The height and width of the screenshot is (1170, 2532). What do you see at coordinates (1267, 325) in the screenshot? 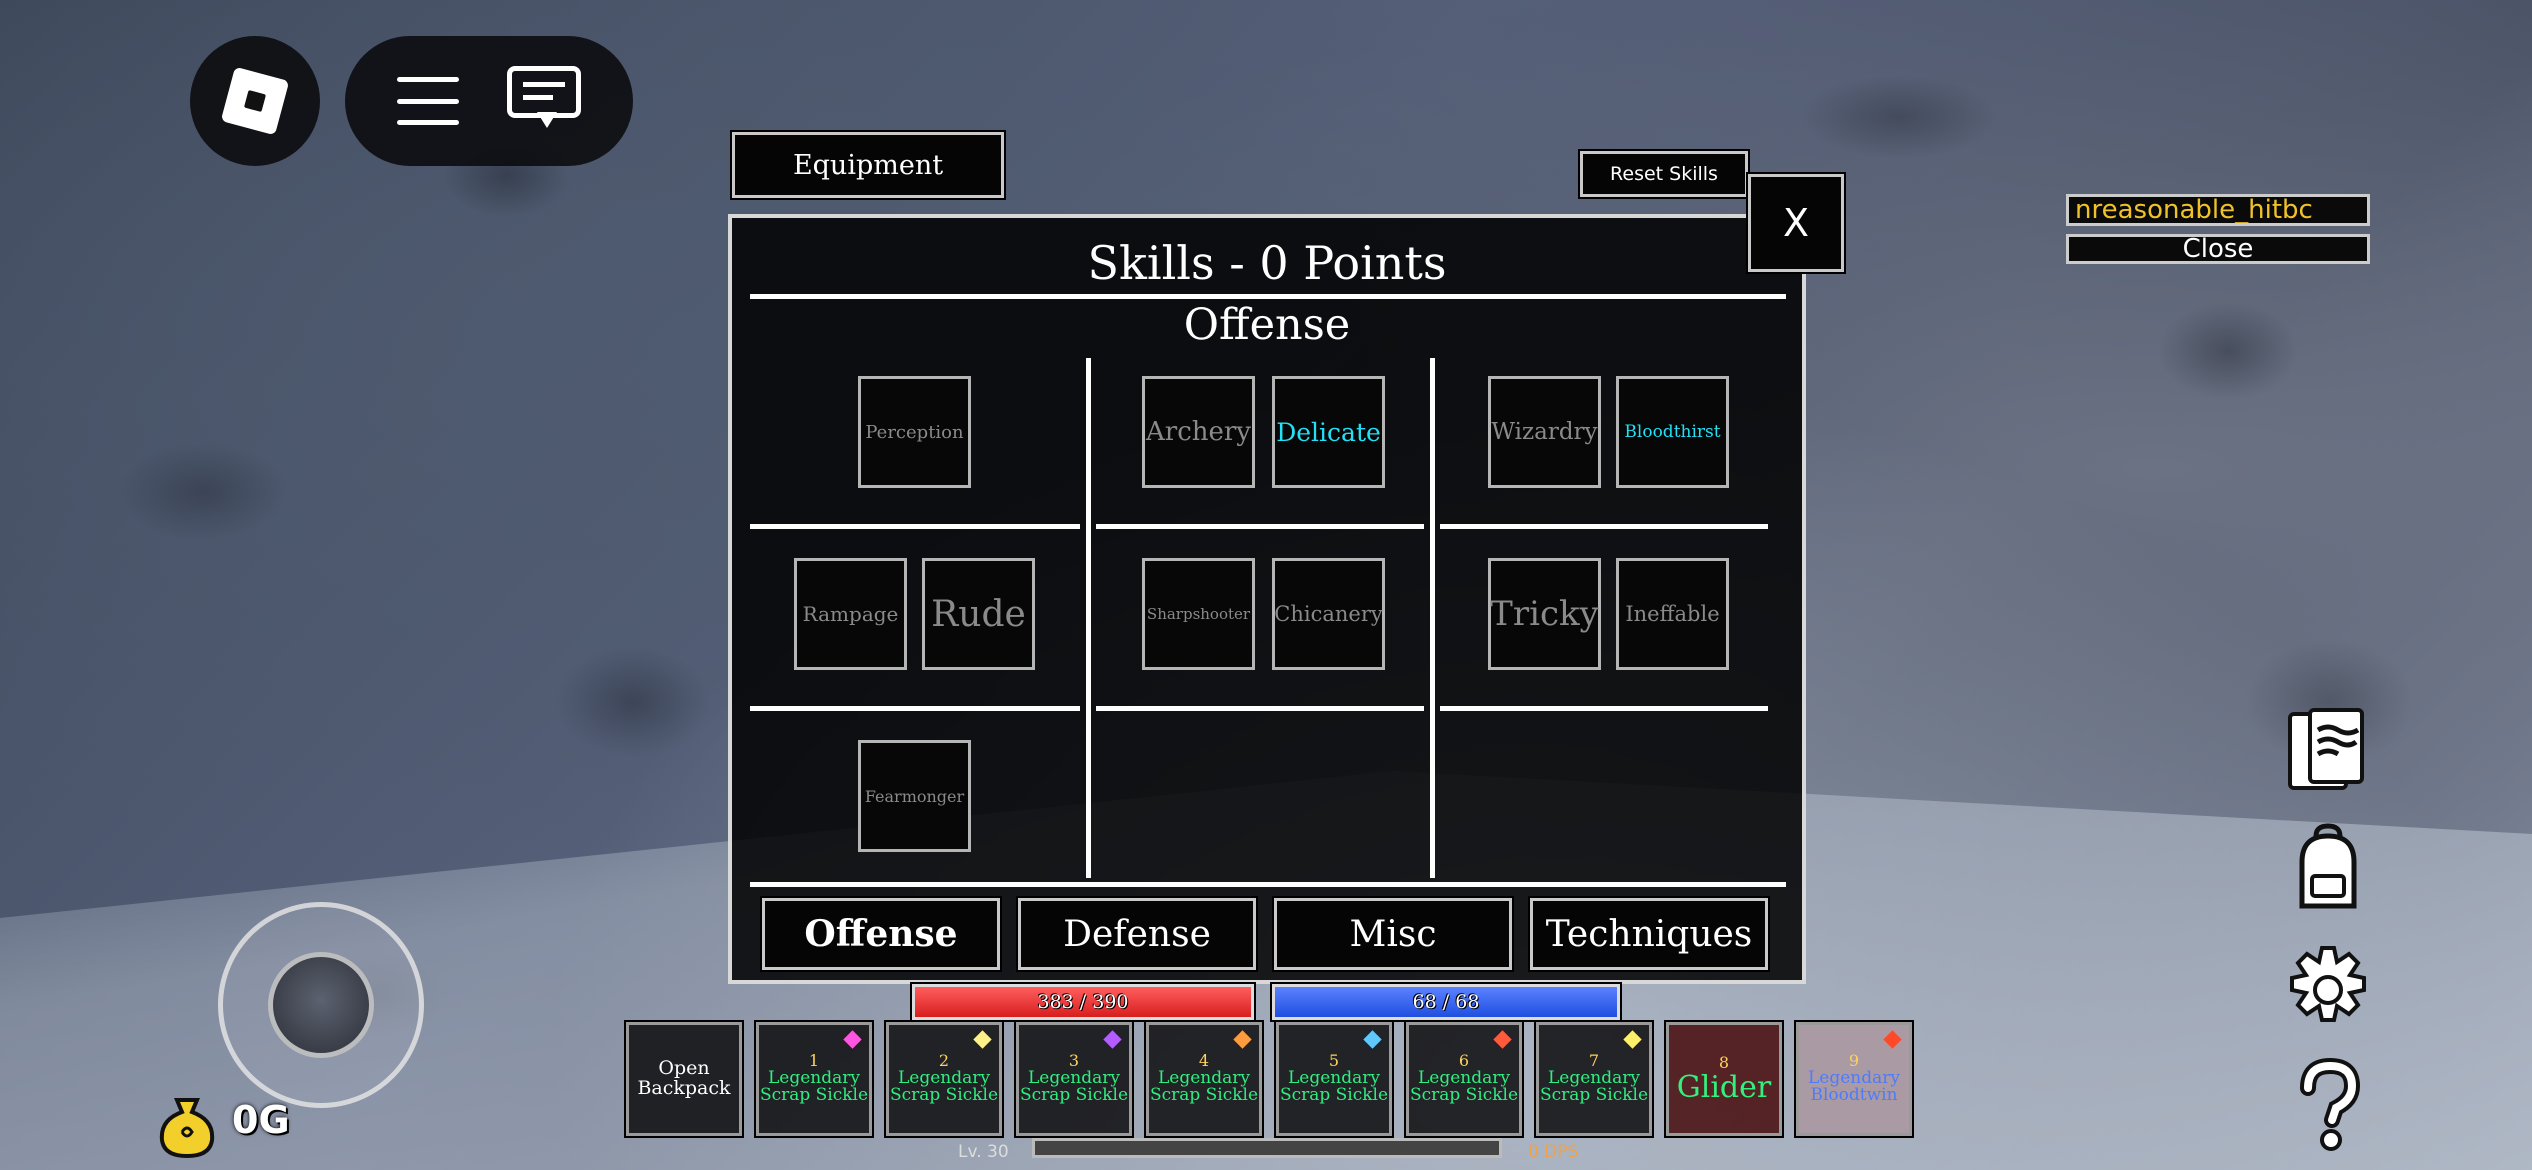
I see `section-title: Offense` at bounding box center [1267, 325].